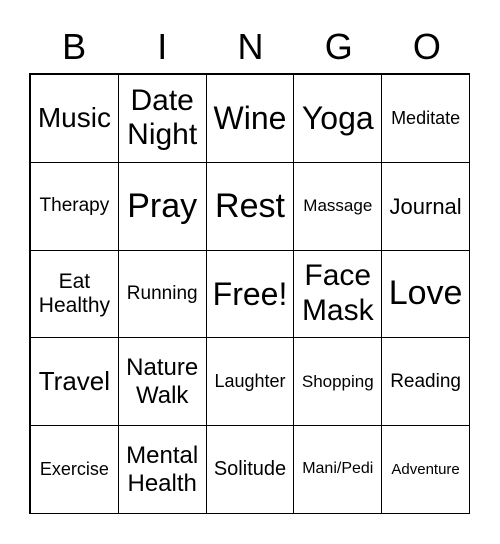 The width and height of the screenshot is (500, 544). Describe the element at coordinates (426, 46) in the screenshot. I see `header-letter-o: O` at that location.